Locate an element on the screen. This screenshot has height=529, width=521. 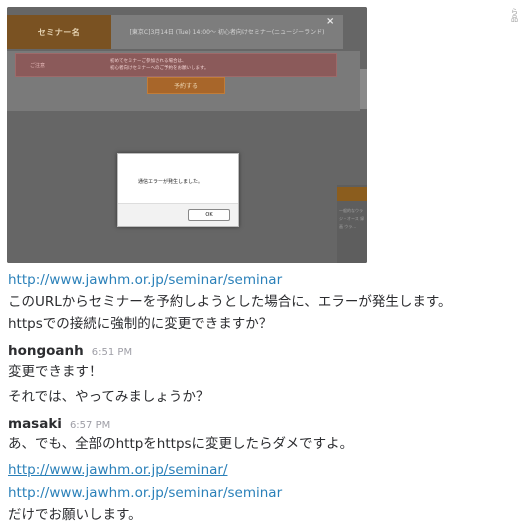
side-block is located at coordinates (363, 89).